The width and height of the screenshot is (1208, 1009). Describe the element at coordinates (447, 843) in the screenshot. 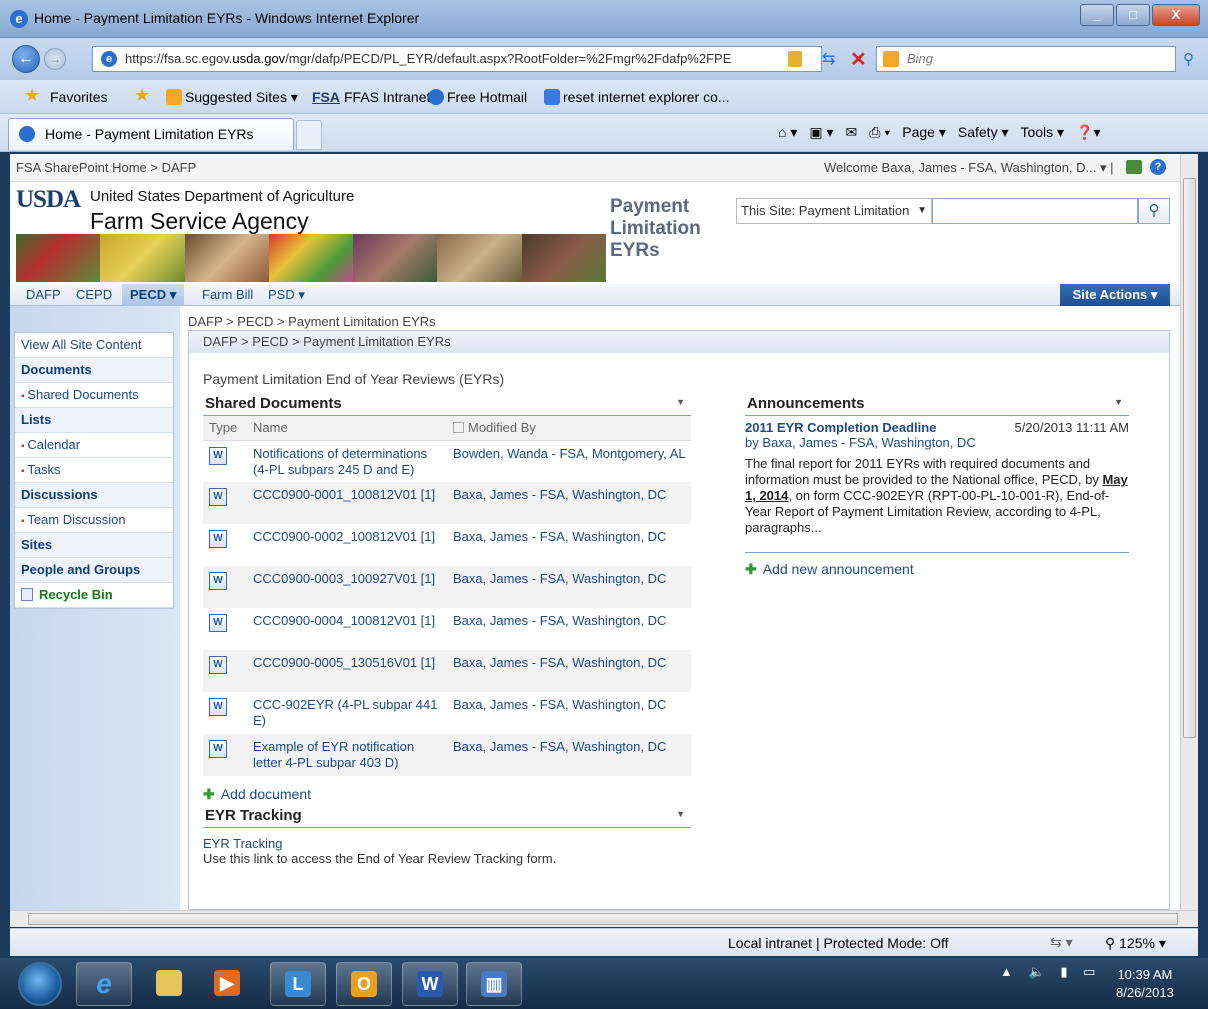

I see `eyr-tracking-link: EYR Tracking` at that location.